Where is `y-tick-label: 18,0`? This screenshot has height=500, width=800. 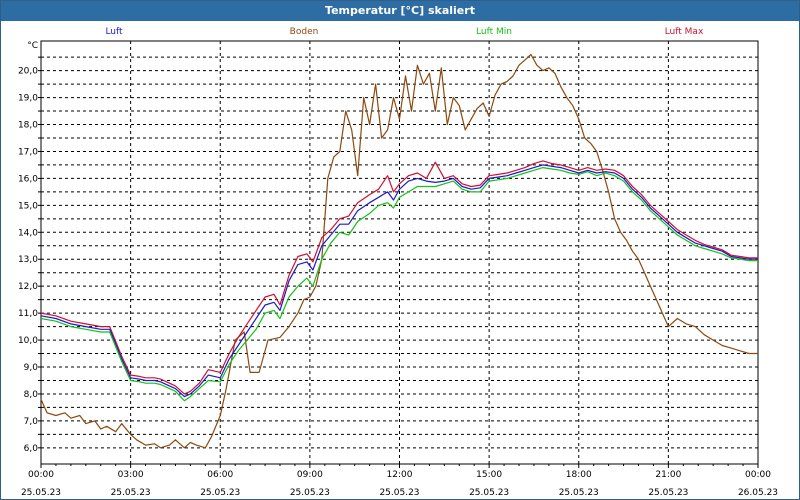 y-tick-label: 18,0 is located at coordinates (28, 126).